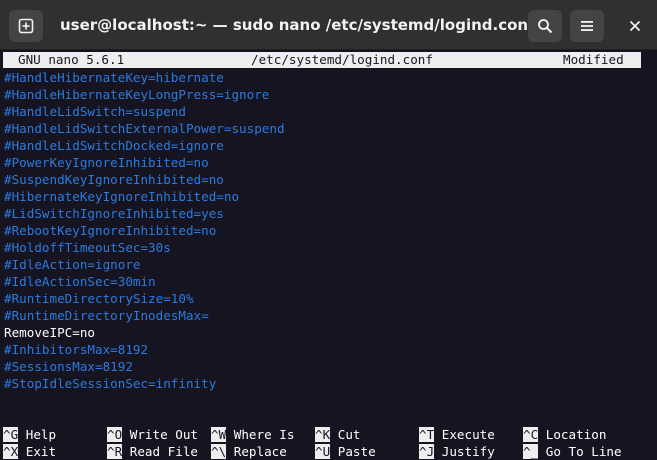 The height and width of the screenshot is (460, 657). I want to click on editor-line: #HandleLidSwitch=suspend, so click(144, 111).